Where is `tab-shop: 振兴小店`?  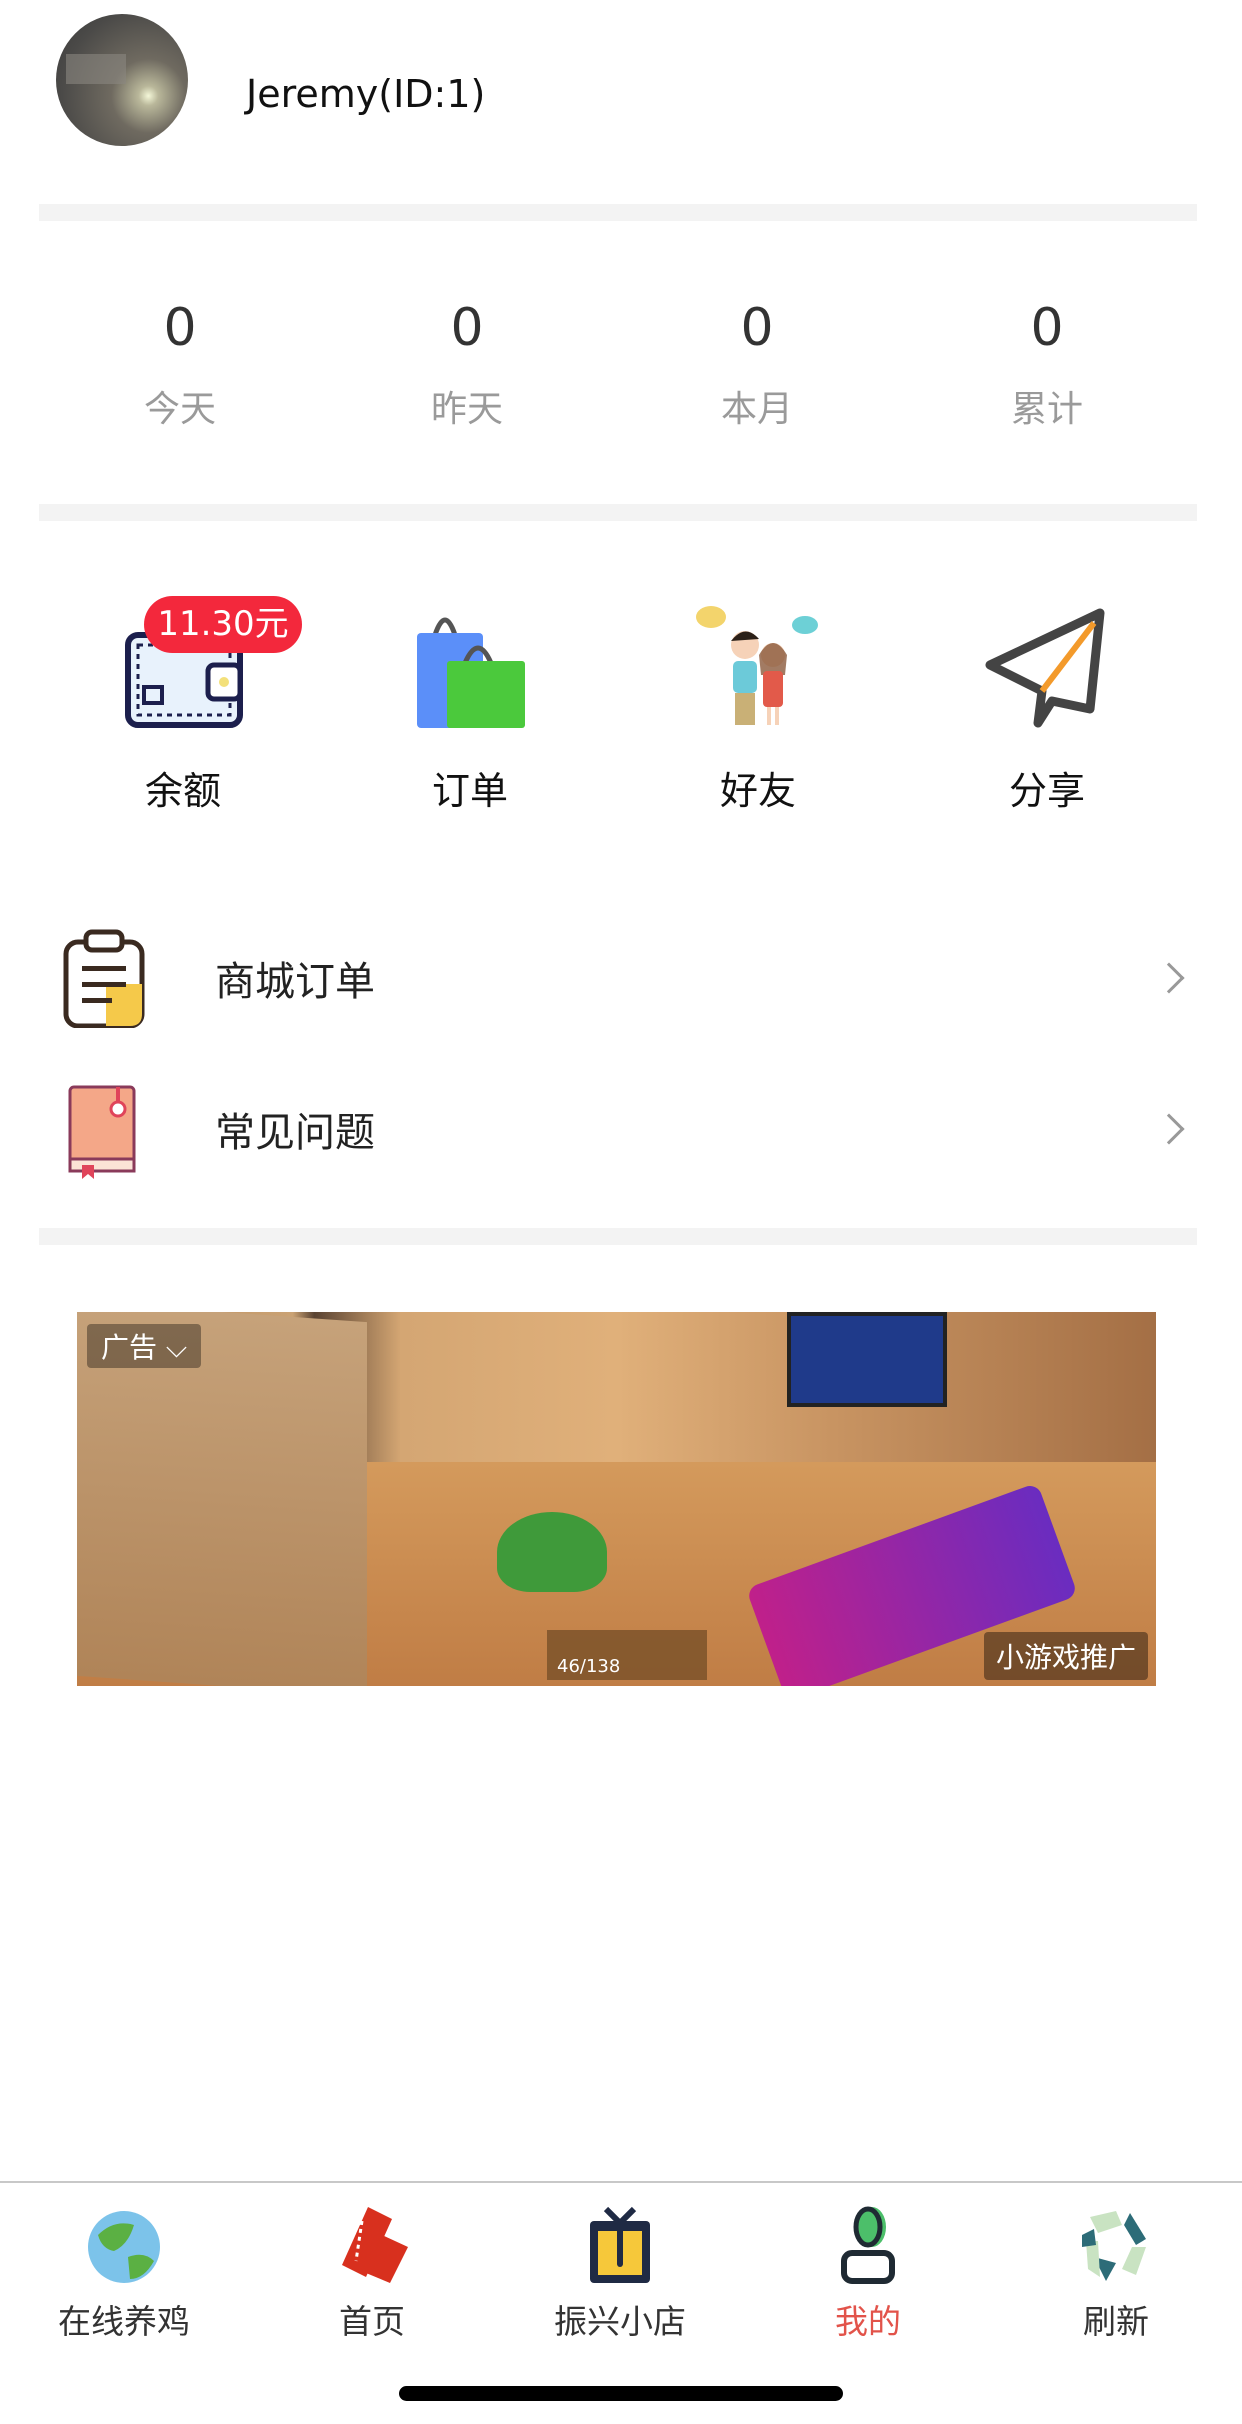 tab-shop: 振兴小店 is located at coordinates (620, 2274).